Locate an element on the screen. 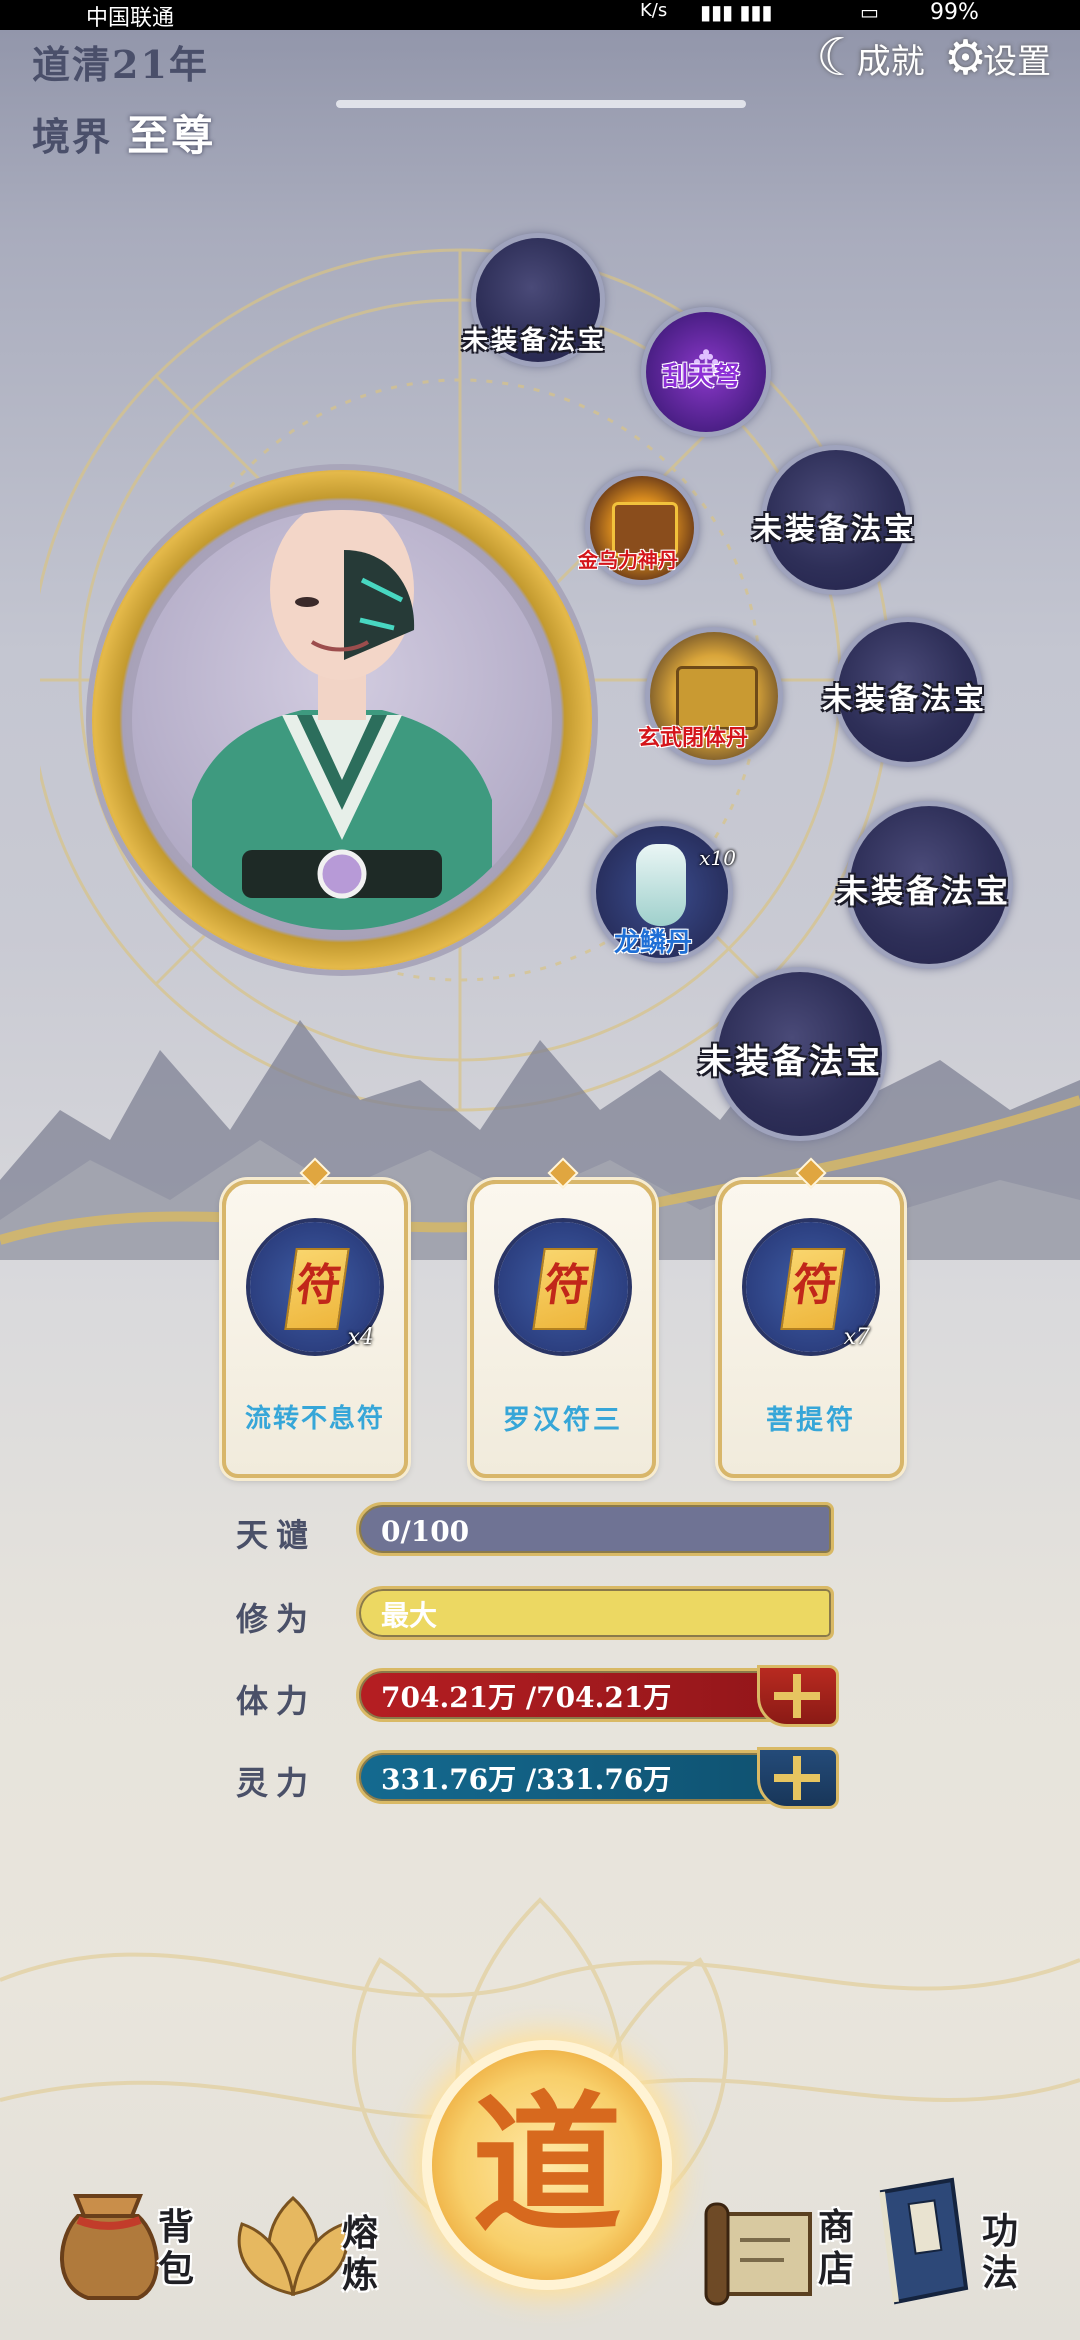  dao-age-label: 道清21年 is located at coordinates (120, 64).